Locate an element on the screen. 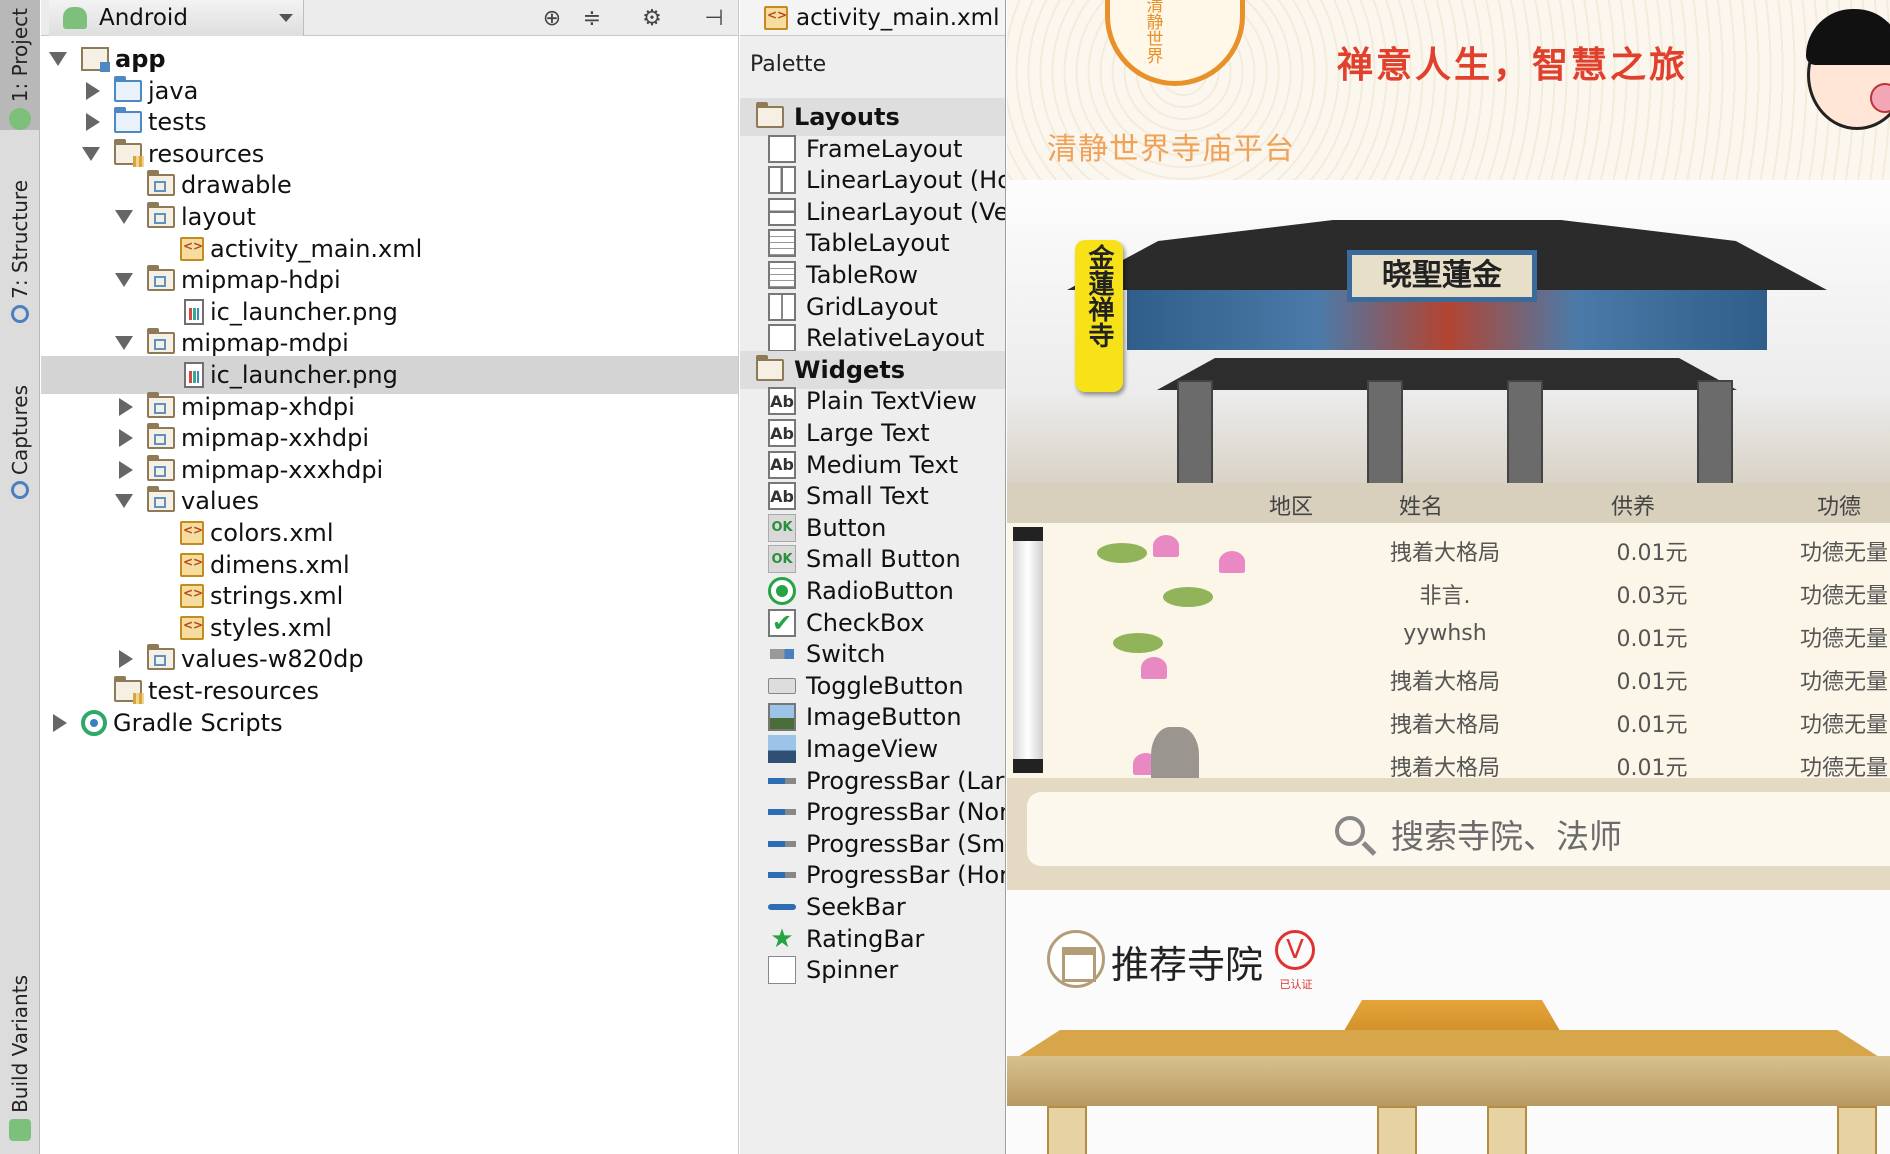  palette-item-label: Plain TextView is located at coordinates (891, 401).